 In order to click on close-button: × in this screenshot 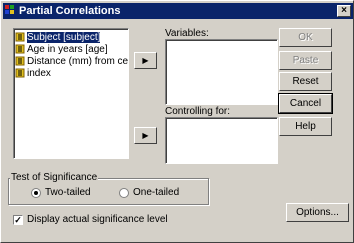, I will do `click(344, 11)`.